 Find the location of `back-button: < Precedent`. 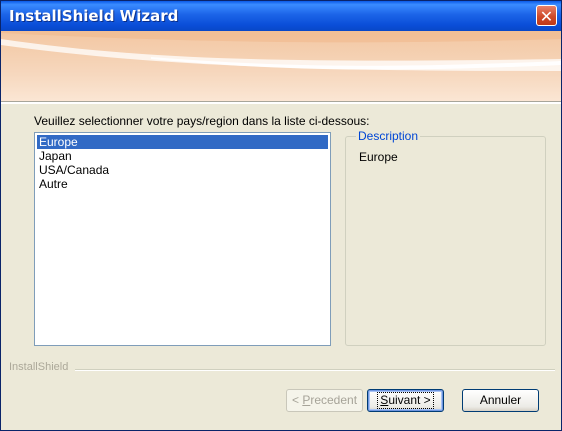

back-button: < Precedent is located at coordinates (324, 400).